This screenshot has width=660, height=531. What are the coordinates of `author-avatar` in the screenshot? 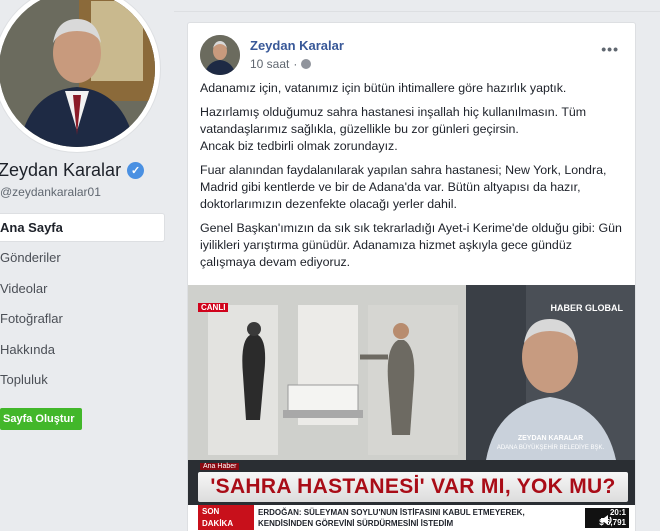 It's located at (220, 55).